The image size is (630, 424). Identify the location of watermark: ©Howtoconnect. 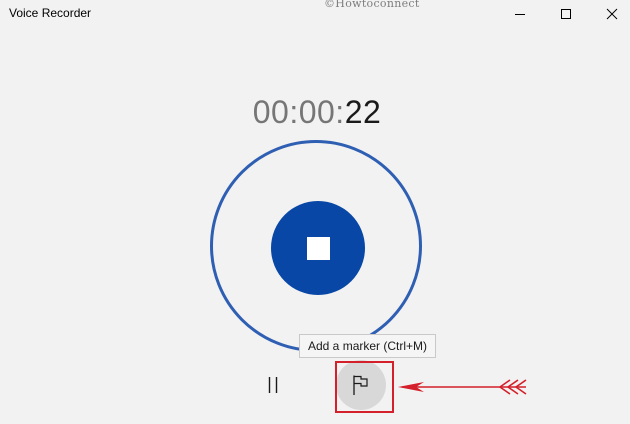
(372, 5).